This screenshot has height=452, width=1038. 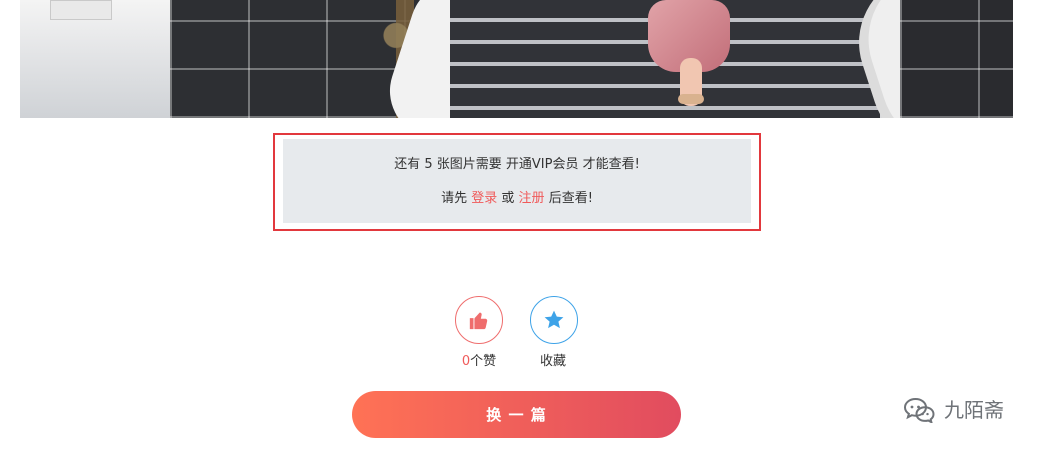 I want to click on like-suffix: 个赞, so click(x=483, y=361).